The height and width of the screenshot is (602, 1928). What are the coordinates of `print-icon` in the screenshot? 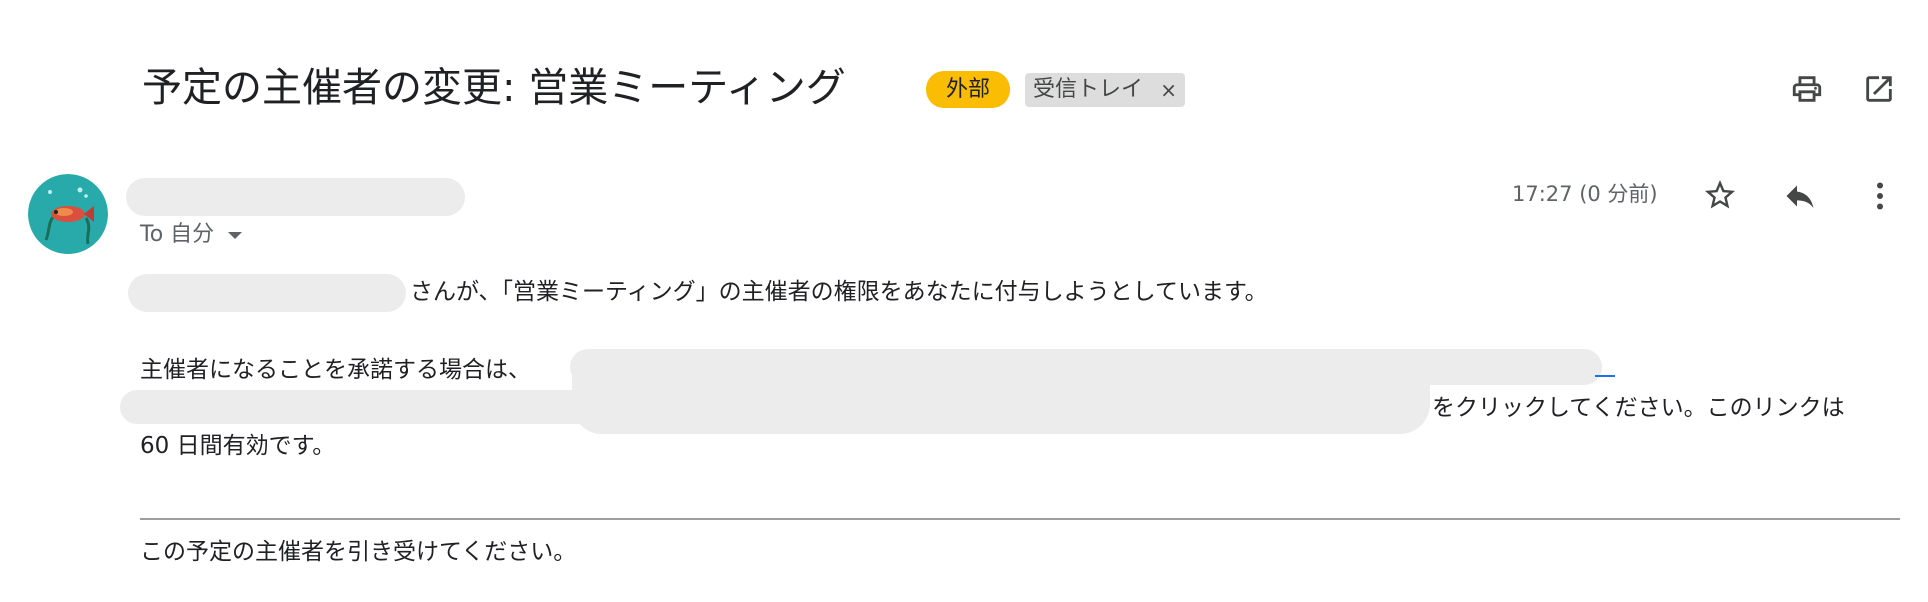 It's located at (1807, 89).